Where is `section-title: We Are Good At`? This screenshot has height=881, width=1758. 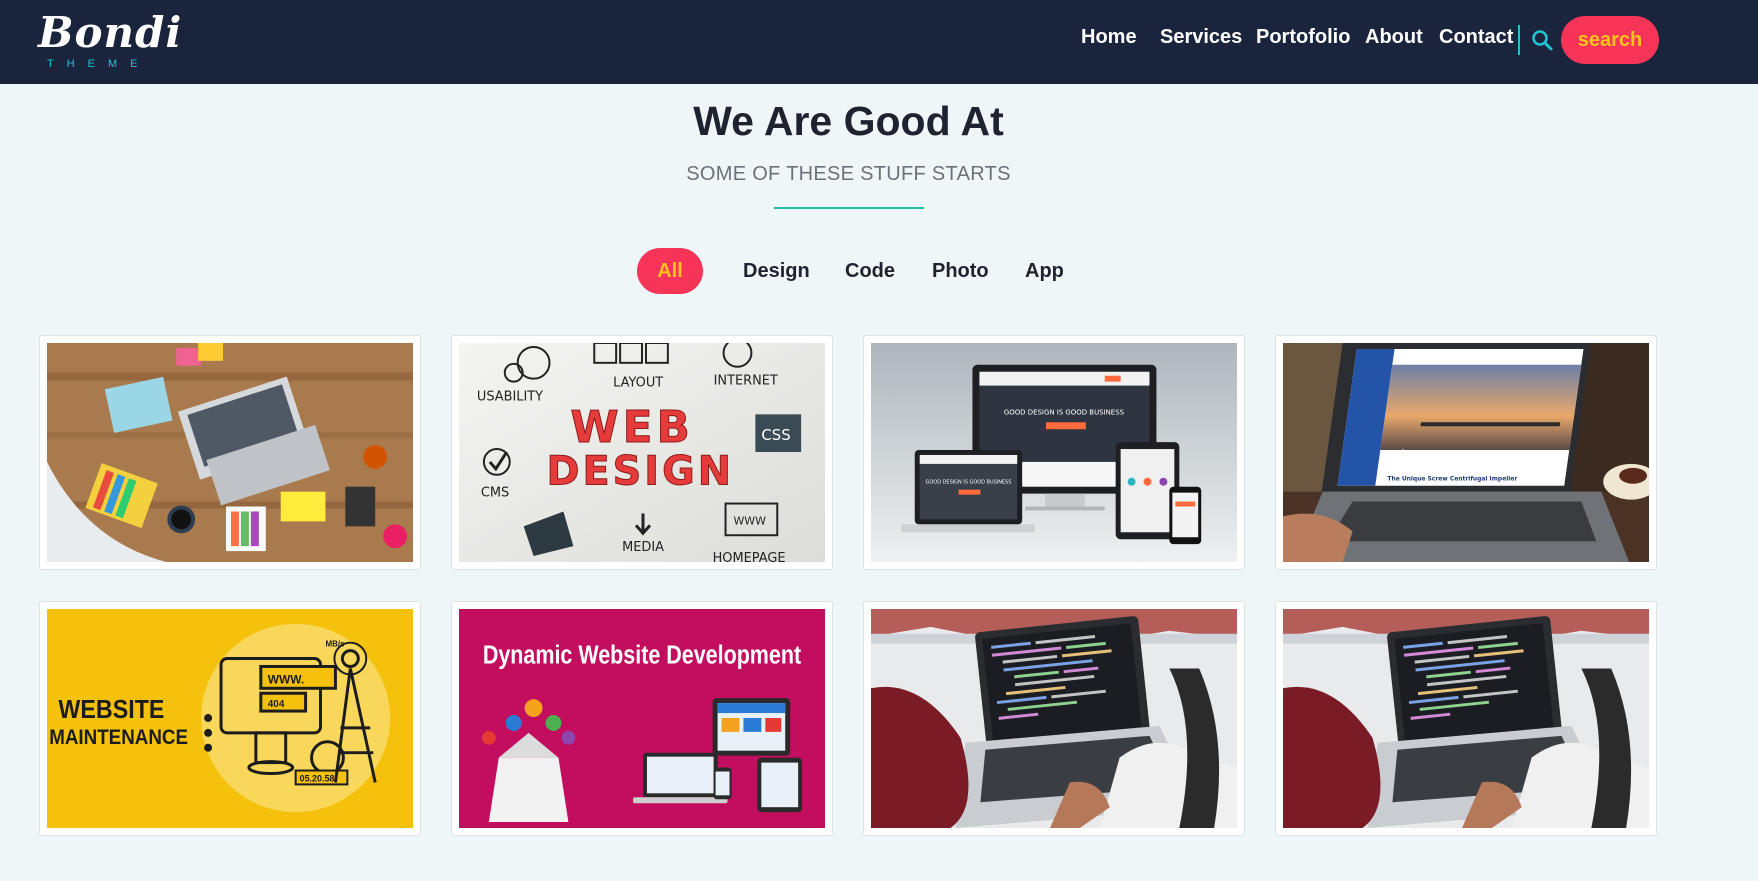 section-title: We Are Good At is located at coordinates (848, 121).